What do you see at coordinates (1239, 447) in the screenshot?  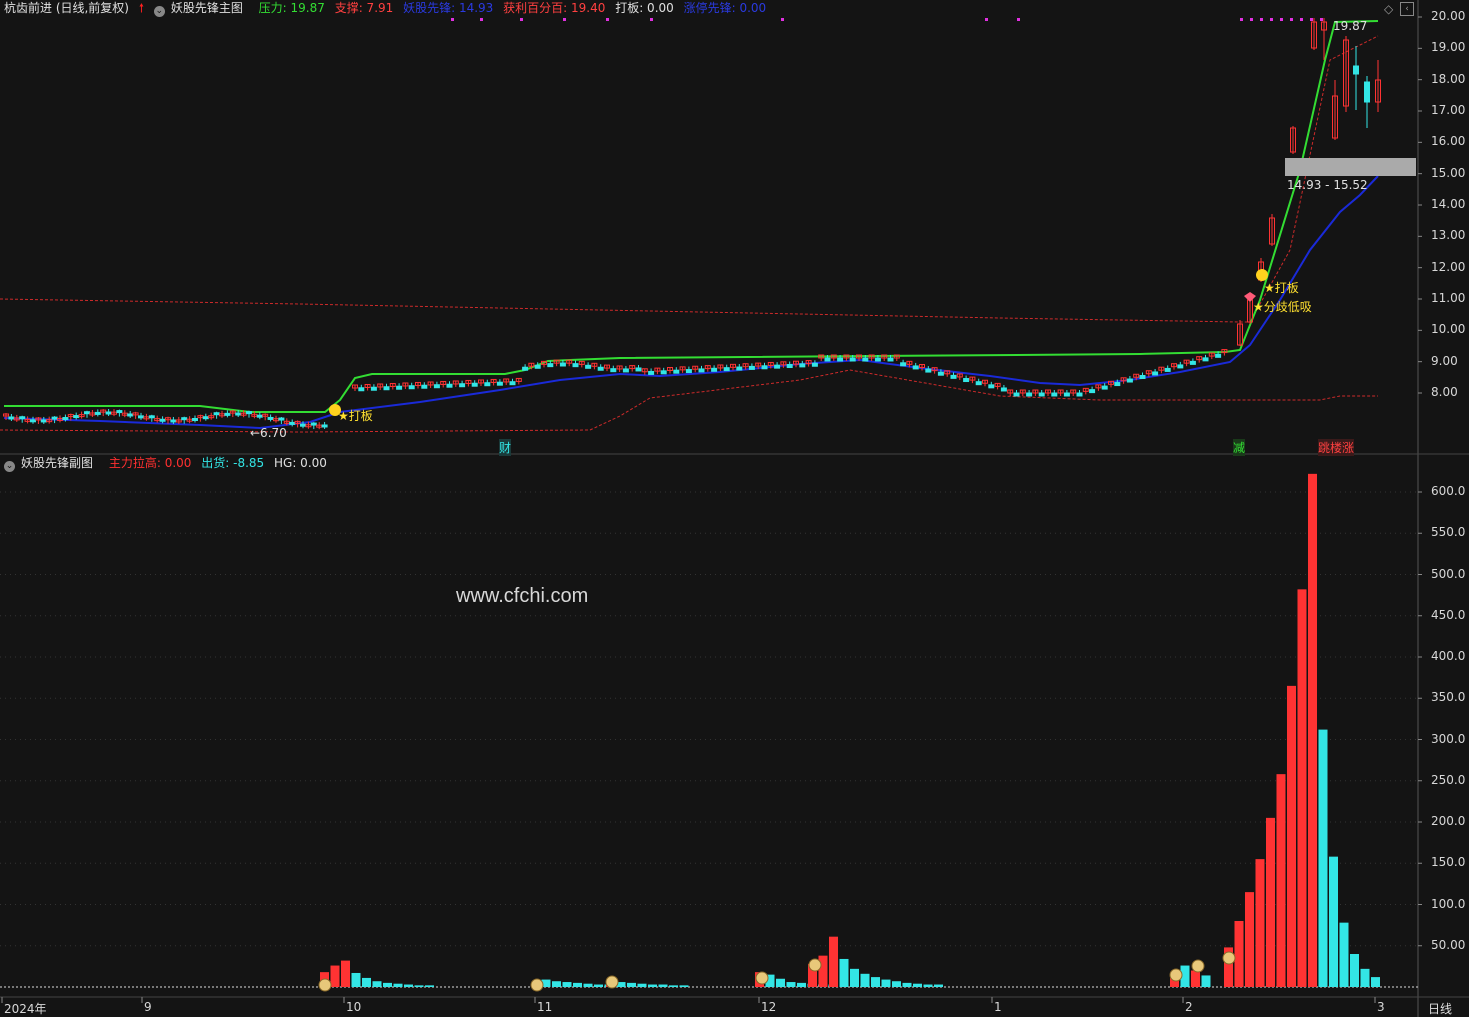 I see `jian-marker: 减` at bounding box center [1239, 447].